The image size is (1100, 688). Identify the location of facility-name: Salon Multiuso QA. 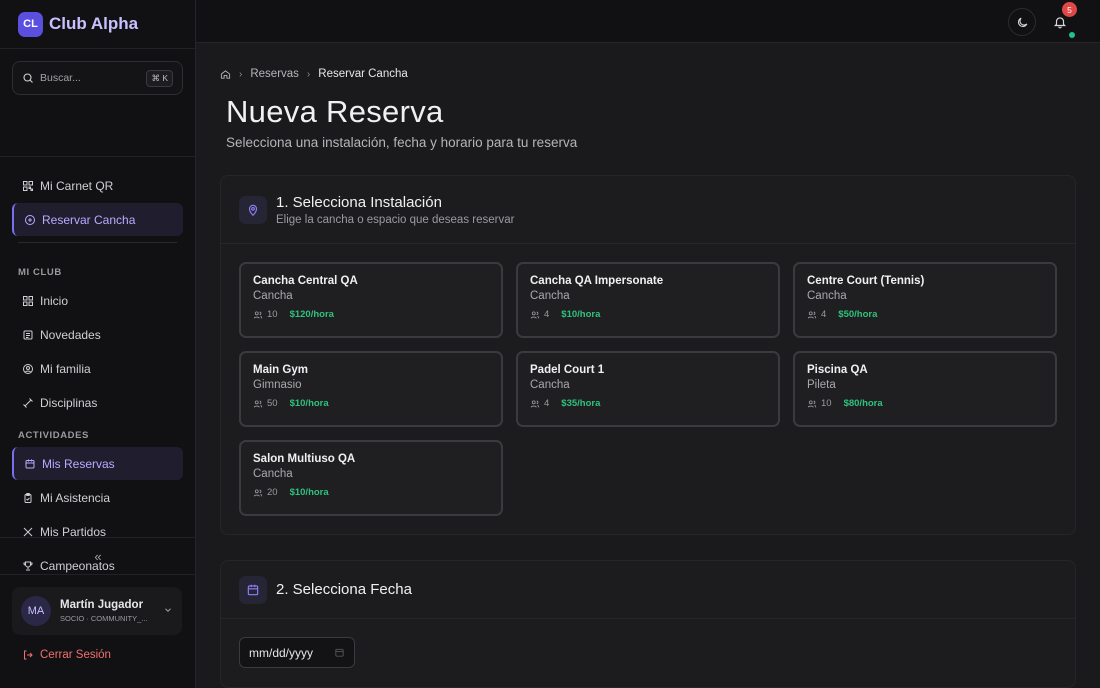
(304, 459).